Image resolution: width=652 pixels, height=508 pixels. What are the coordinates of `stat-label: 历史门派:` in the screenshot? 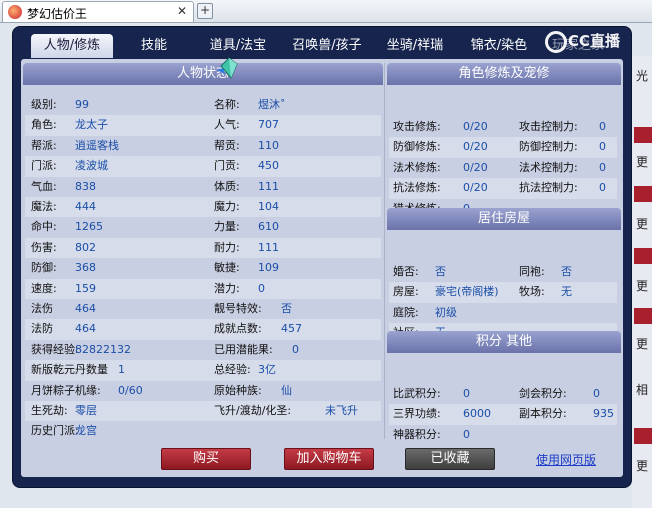 It's located at (55, 431).